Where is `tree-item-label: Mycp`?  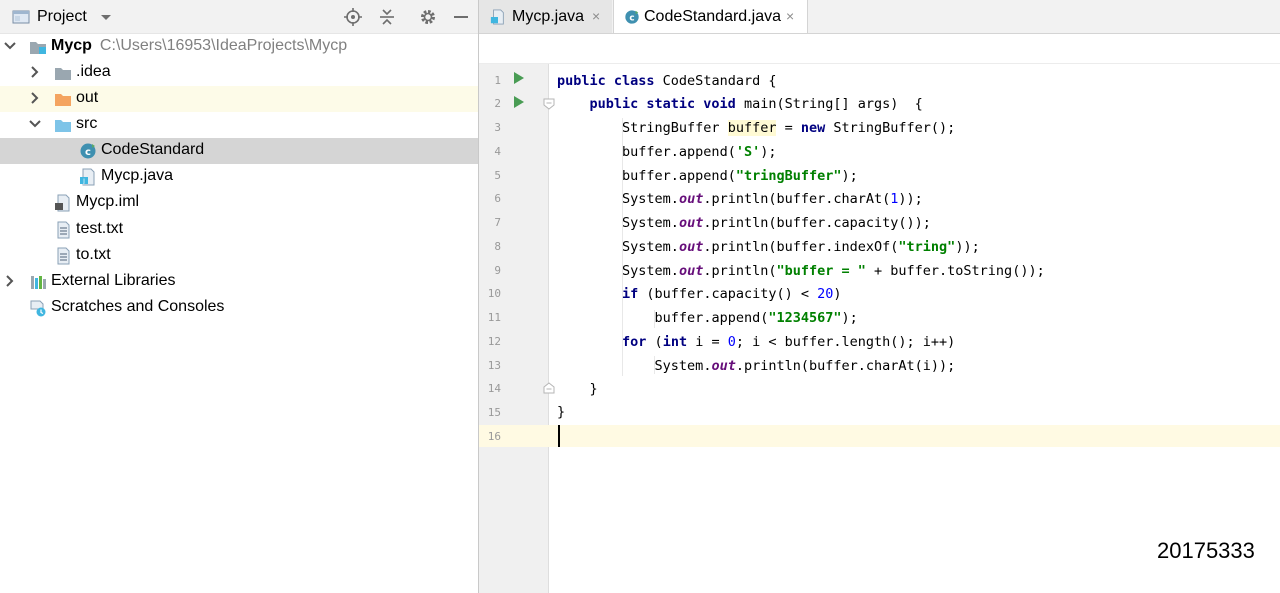 tree-item-label: Mycp is located at coordinates (71, 45).